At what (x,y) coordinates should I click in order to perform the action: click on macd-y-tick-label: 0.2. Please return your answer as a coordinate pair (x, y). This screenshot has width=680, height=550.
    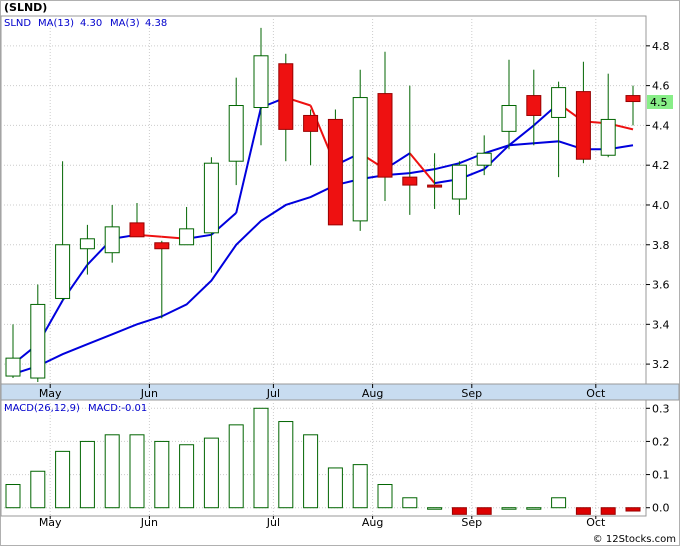
    Looking at the image, I should click on (661, 441).